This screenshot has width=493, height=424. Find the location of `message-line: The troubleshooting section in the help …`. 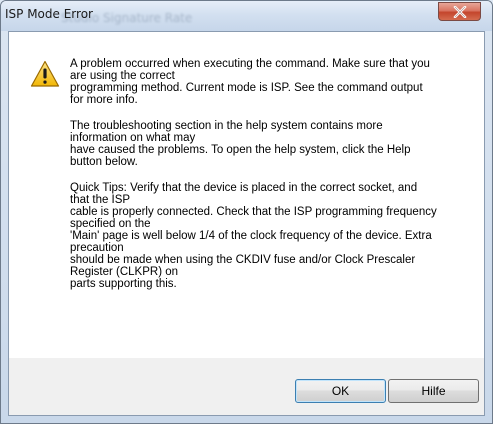

message-line: The troubleshooting section in the help … is located at coordinates (226, 126).